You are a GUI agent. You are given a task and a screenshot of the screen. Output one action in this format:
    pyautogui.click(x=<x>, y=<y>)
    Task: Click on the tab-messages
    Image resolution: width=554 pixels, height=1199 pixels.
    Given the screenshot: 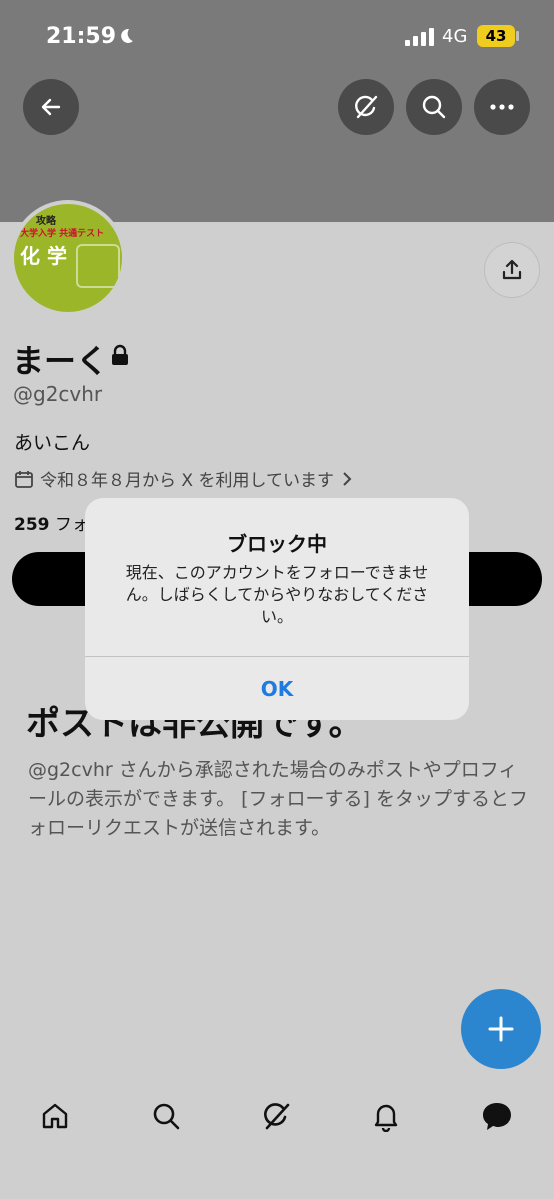 What is the action you would take?
    pyautogui.click(x=497, y=1116)
    